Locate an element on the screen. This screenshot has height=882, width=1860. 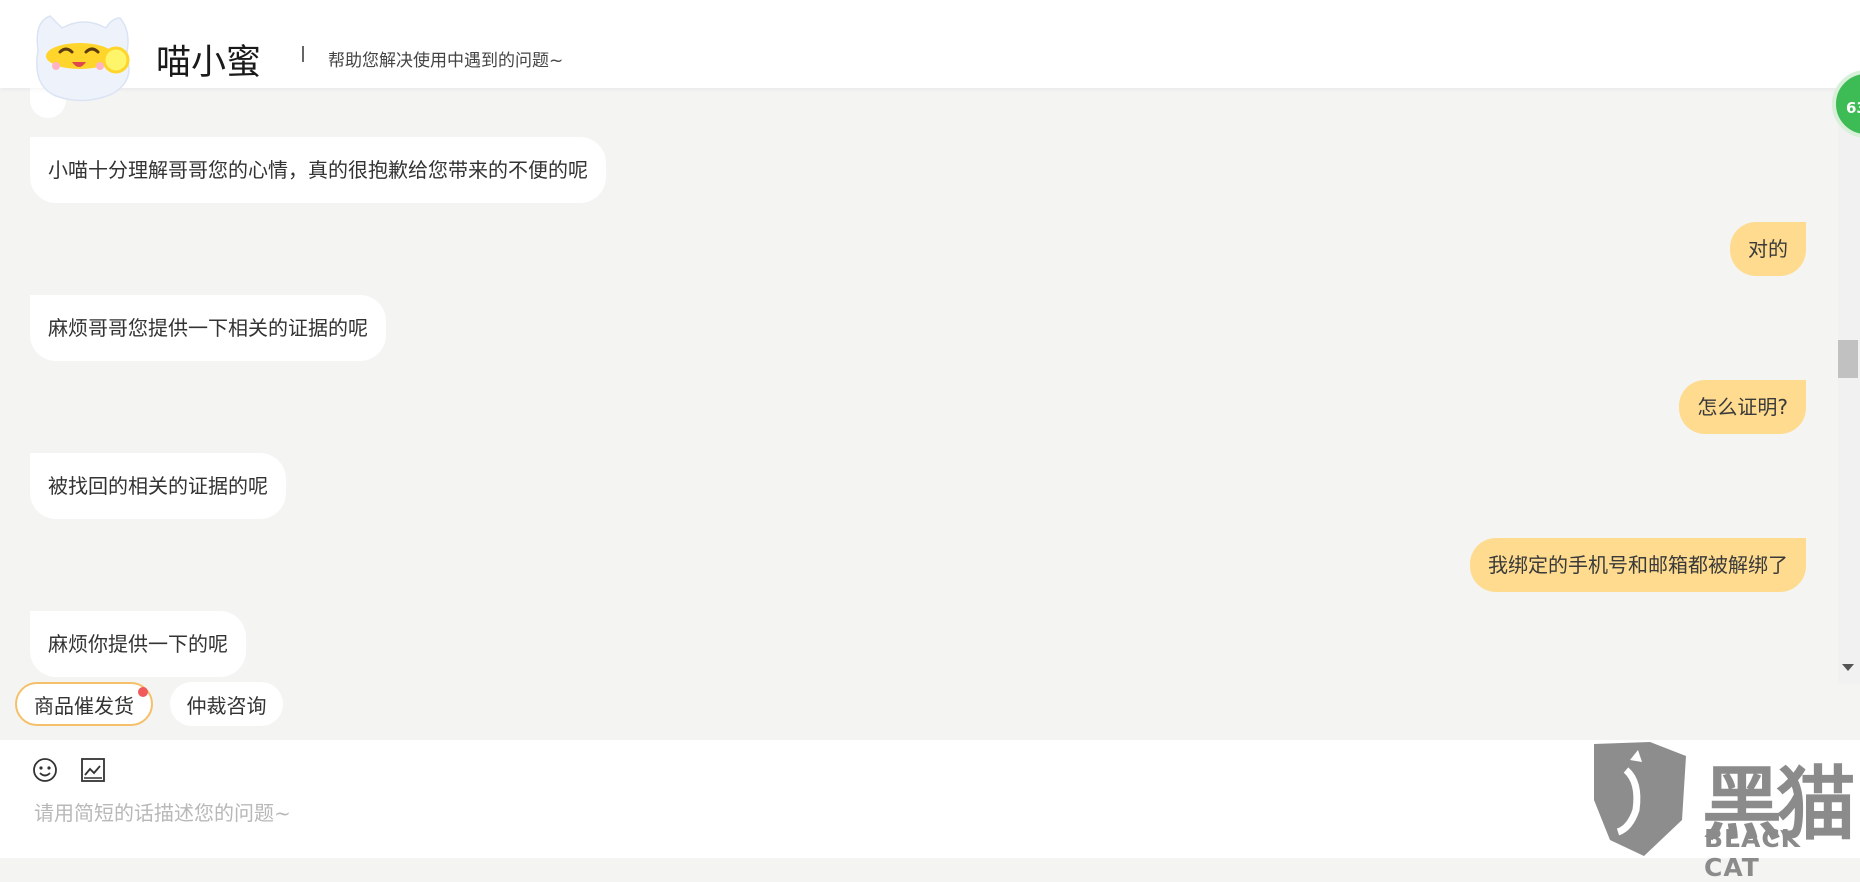
header-tagline: 帮助您解决使用中遇到的问题~ is located at coordinates (446, 61).